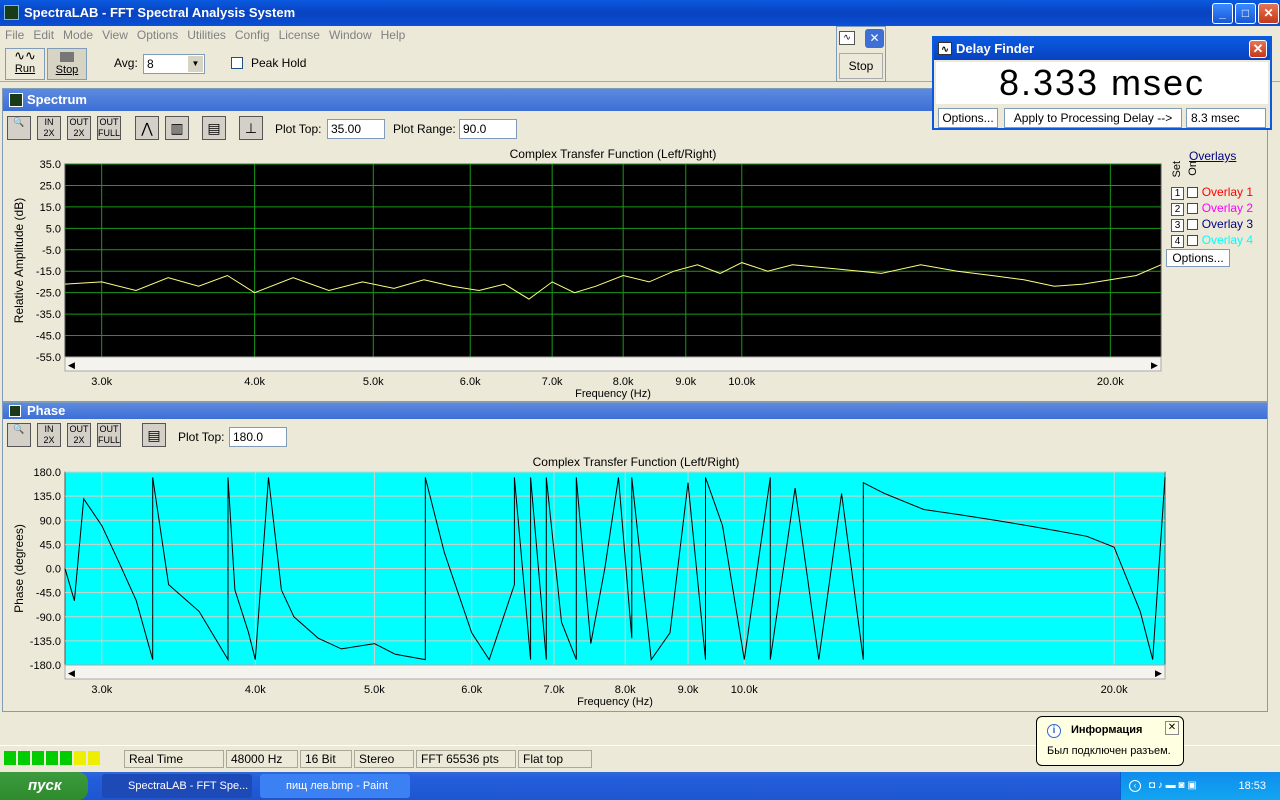 This screenshot has width=1280, height=800. What do you see at coordinates (350, 34) in the screenshot?
I see `menu-window: Window` at bounding box center [350, 34].